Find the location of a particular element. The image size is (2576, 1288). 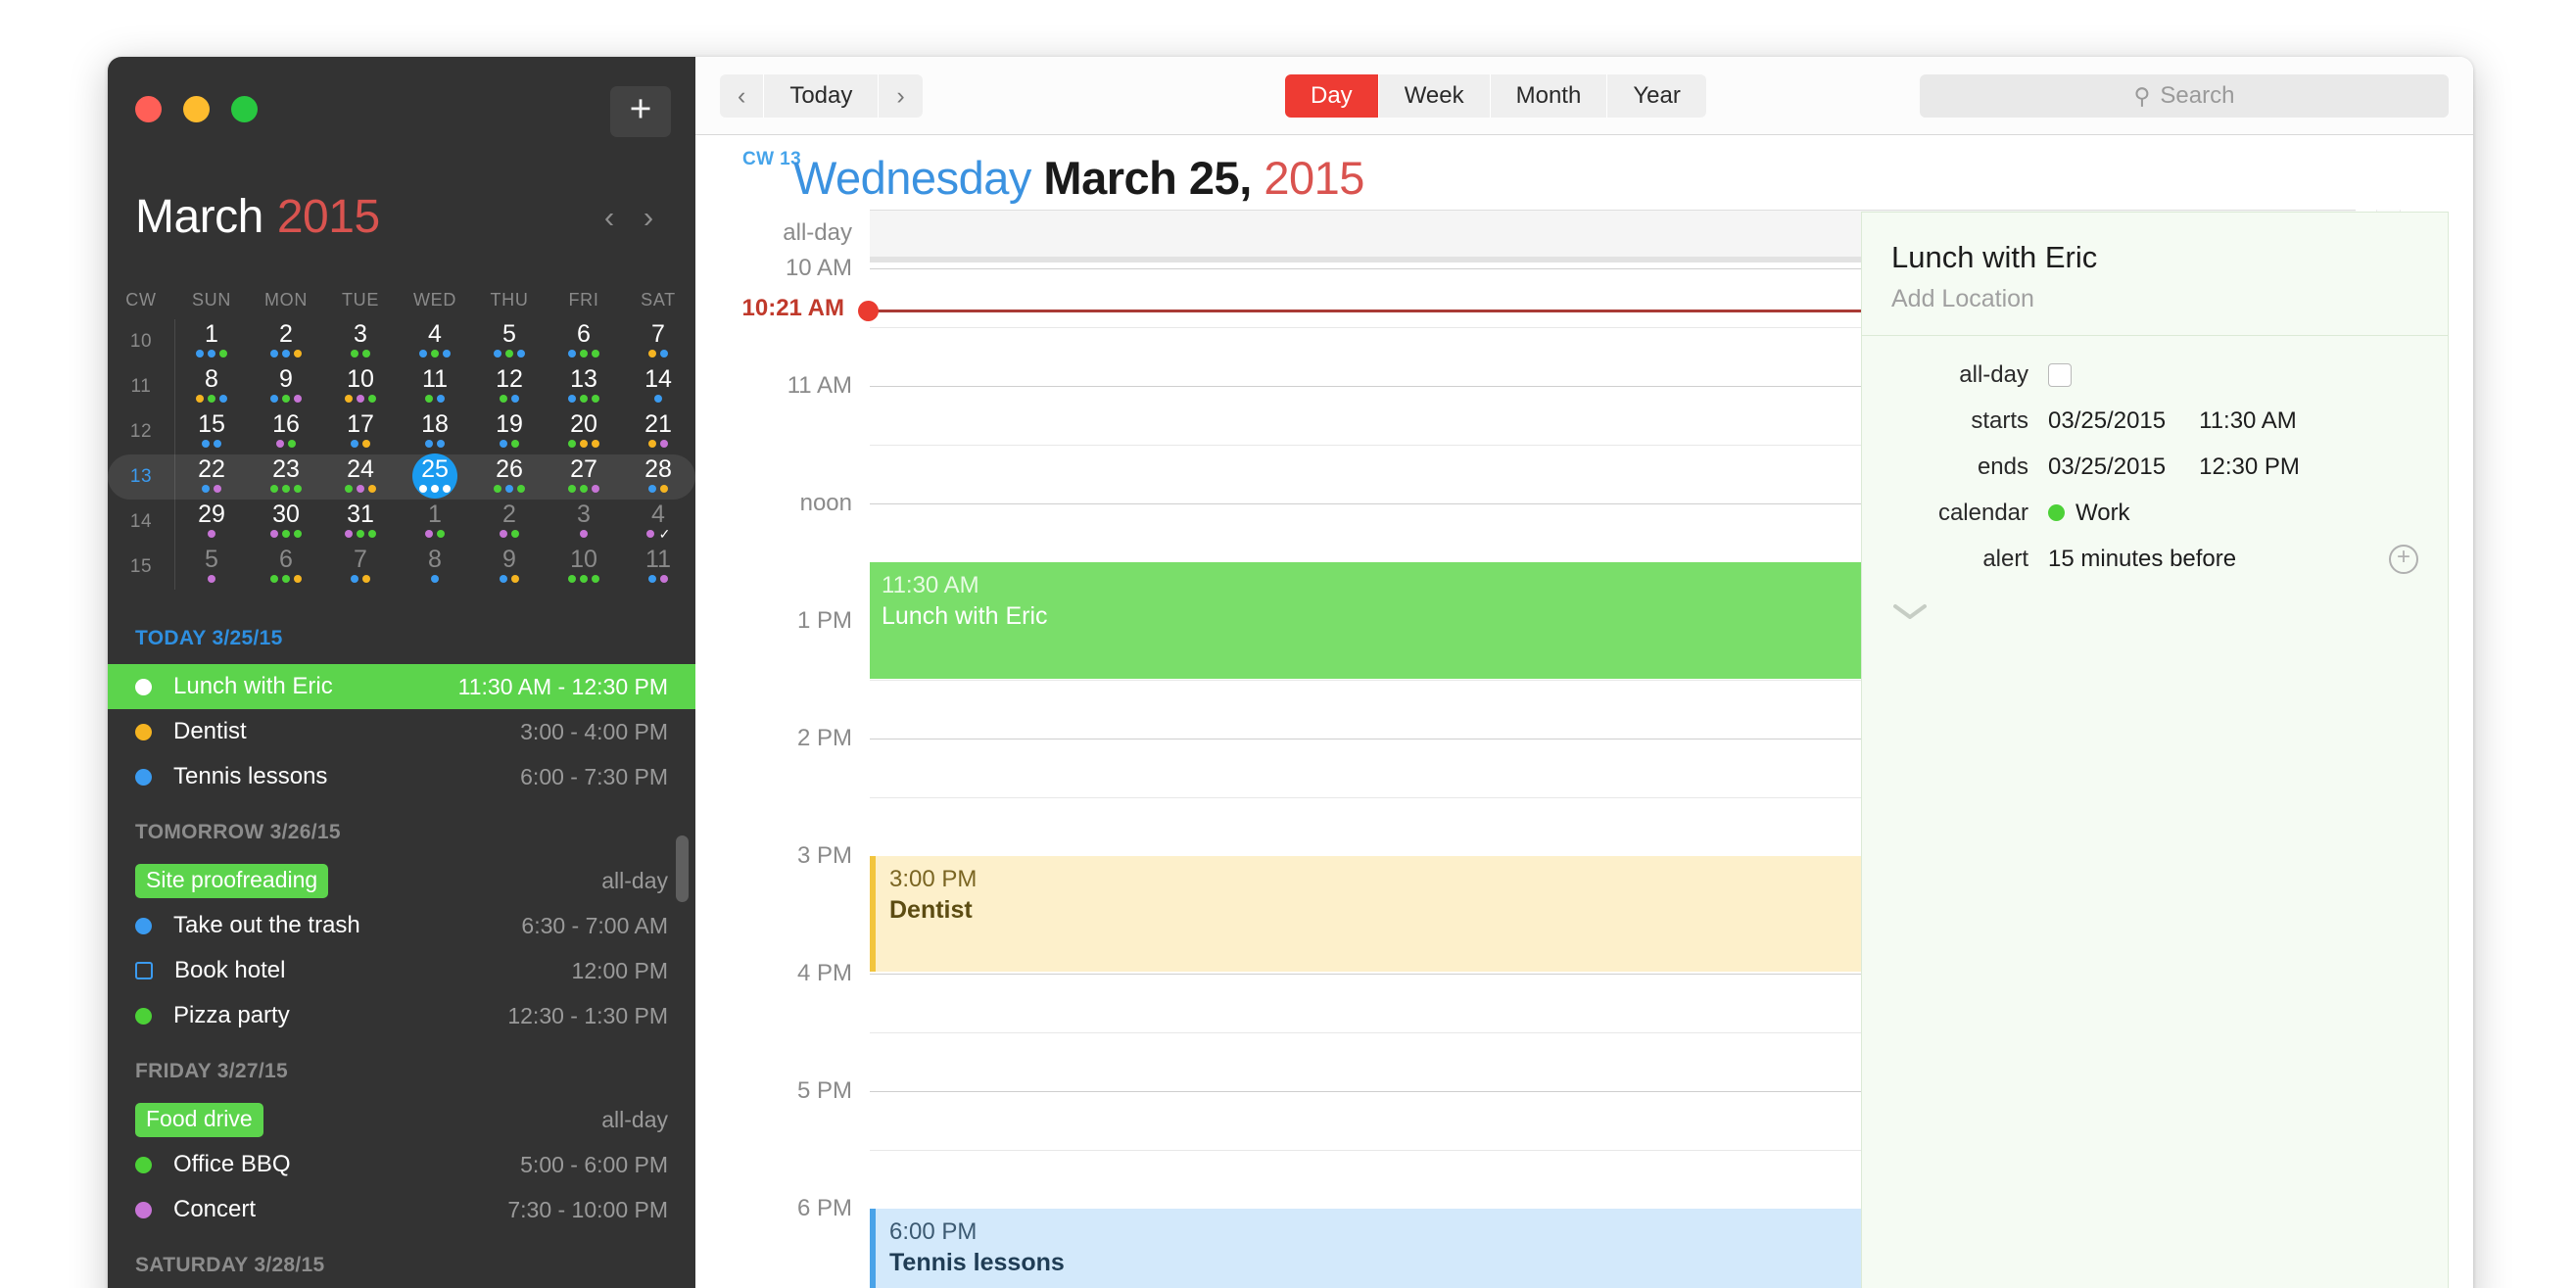

list-item: Concert 7:30 - 10:00 PM is located at coordinates (402, 1209).